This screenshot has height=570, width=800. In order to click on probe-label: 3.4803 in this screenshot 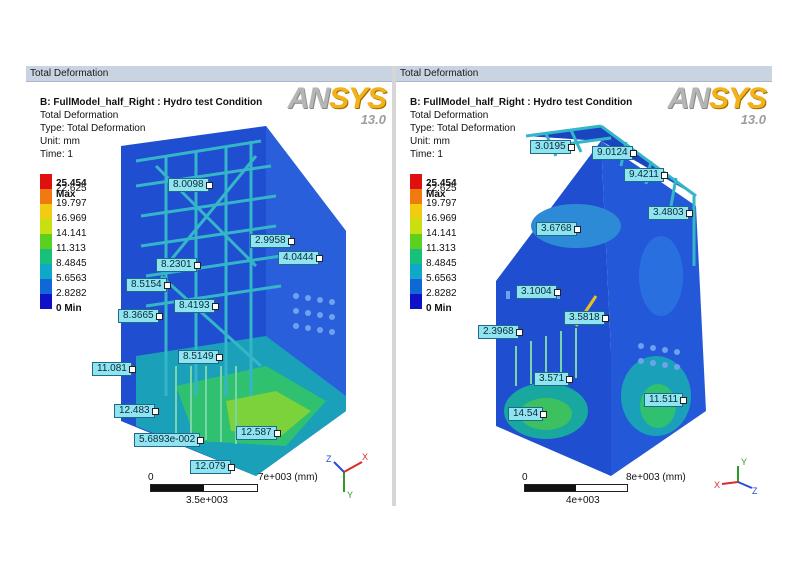, I will do `click(670, 213)`.